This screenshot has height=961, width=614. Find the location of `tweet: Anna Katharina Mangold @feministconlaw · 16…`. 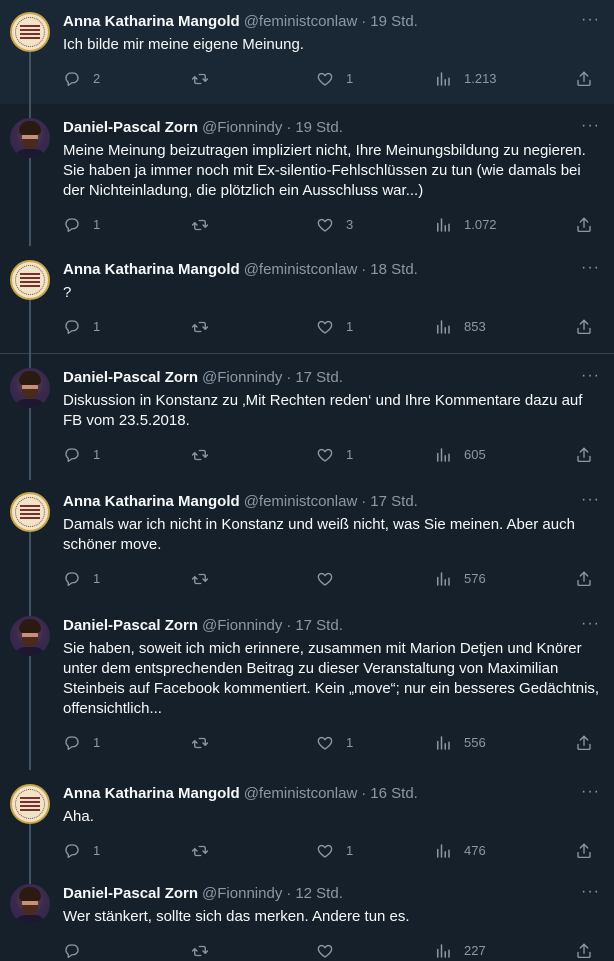

tweet: Anna Katharina Mangold @feministconlaw · 16… is located at coordinates (307, 822).